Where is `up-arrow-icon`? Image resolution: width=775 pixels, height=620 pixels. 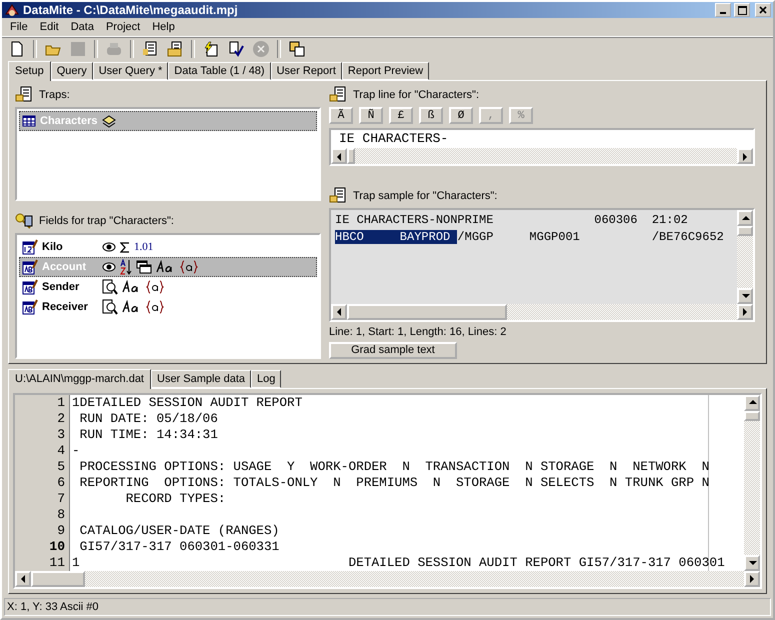
up-arrow-icon is located at coordinates (745, 218).